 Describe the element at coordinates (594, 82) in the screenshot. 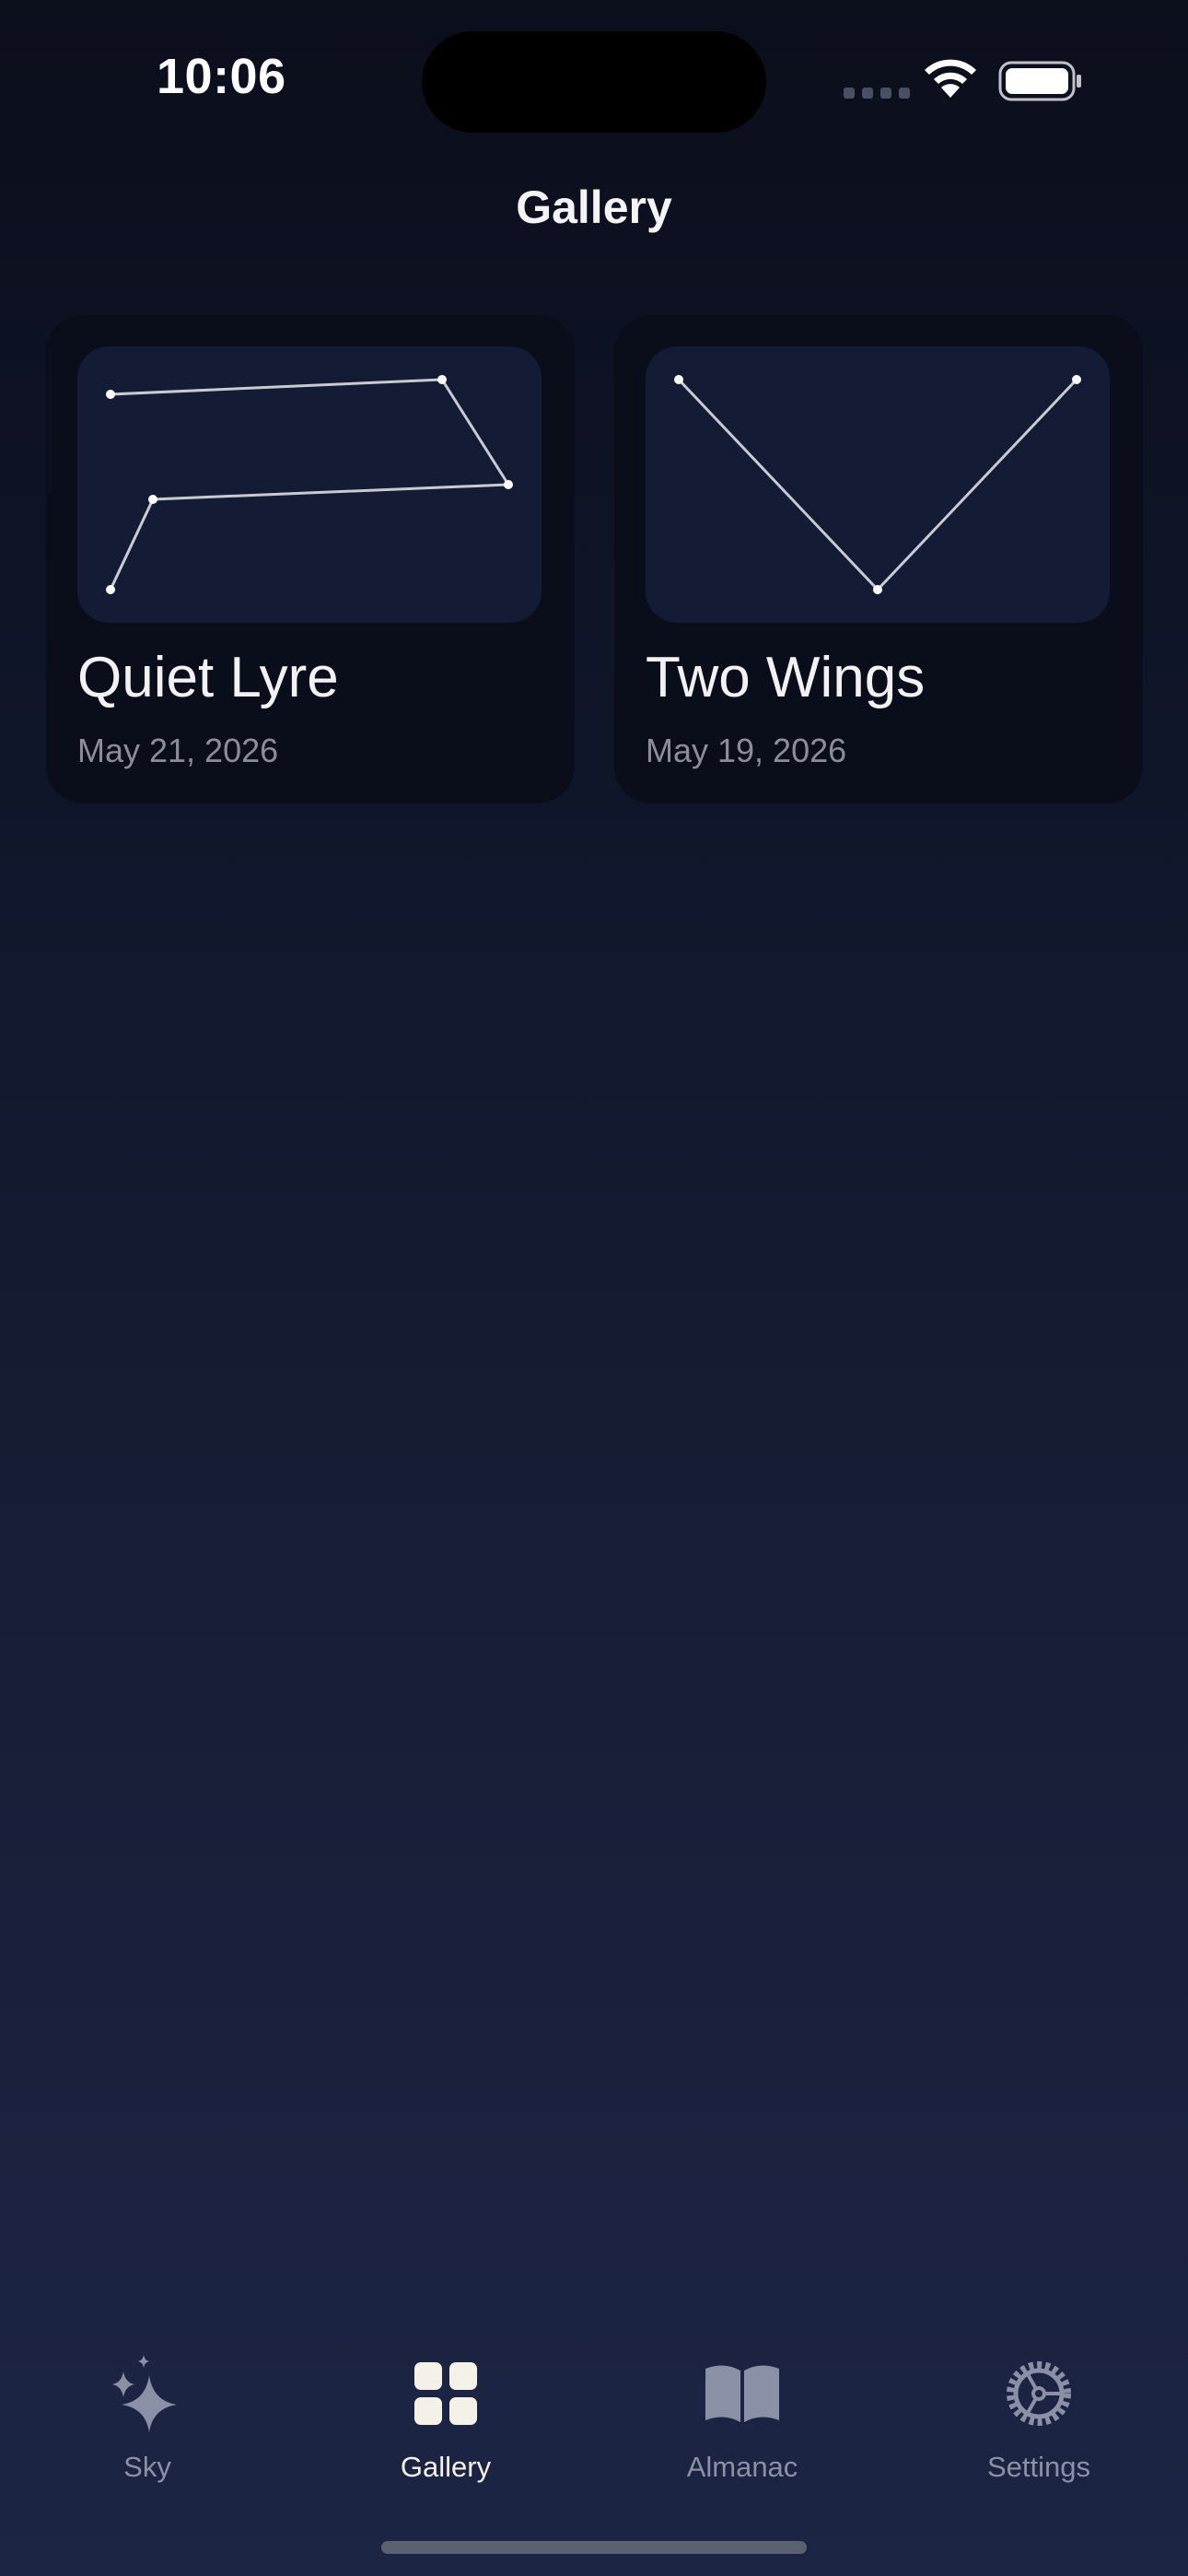

I see `dynamic-island` at that location.